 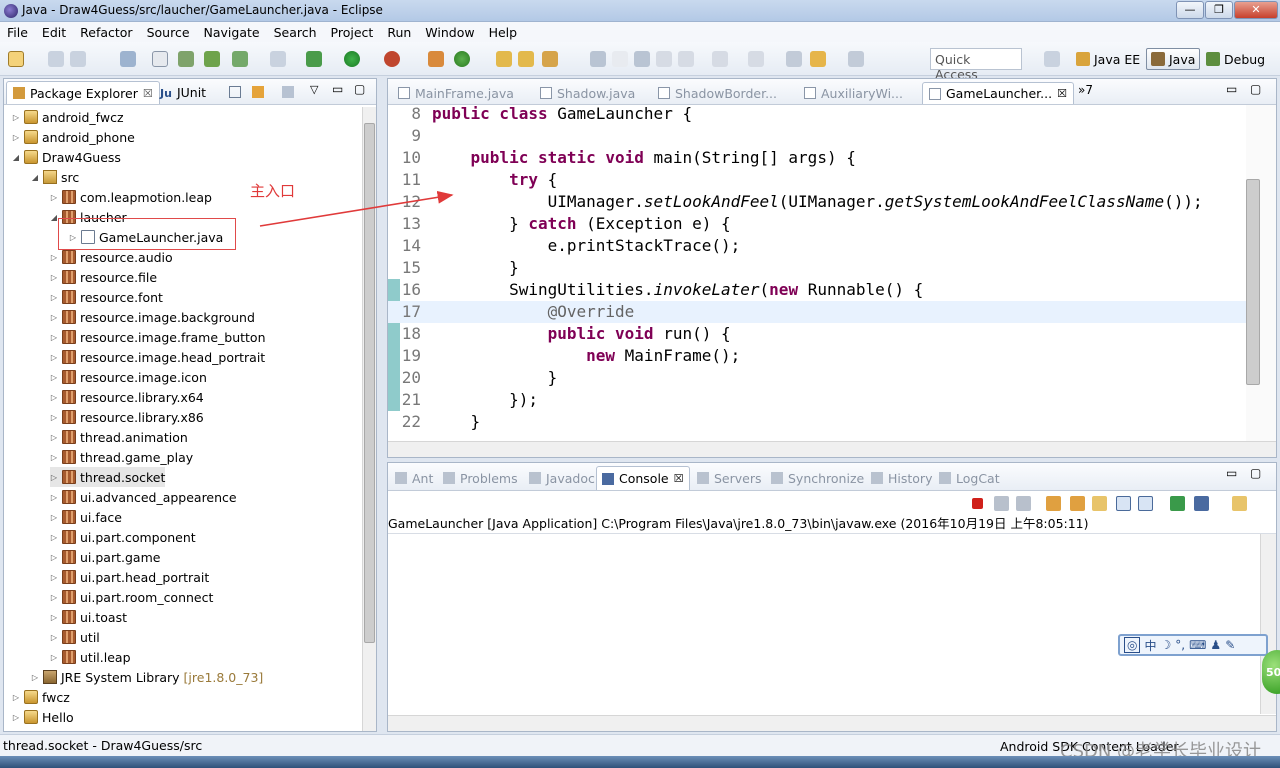 I want to click on windows-taskbar, so click(x=640, y=762).